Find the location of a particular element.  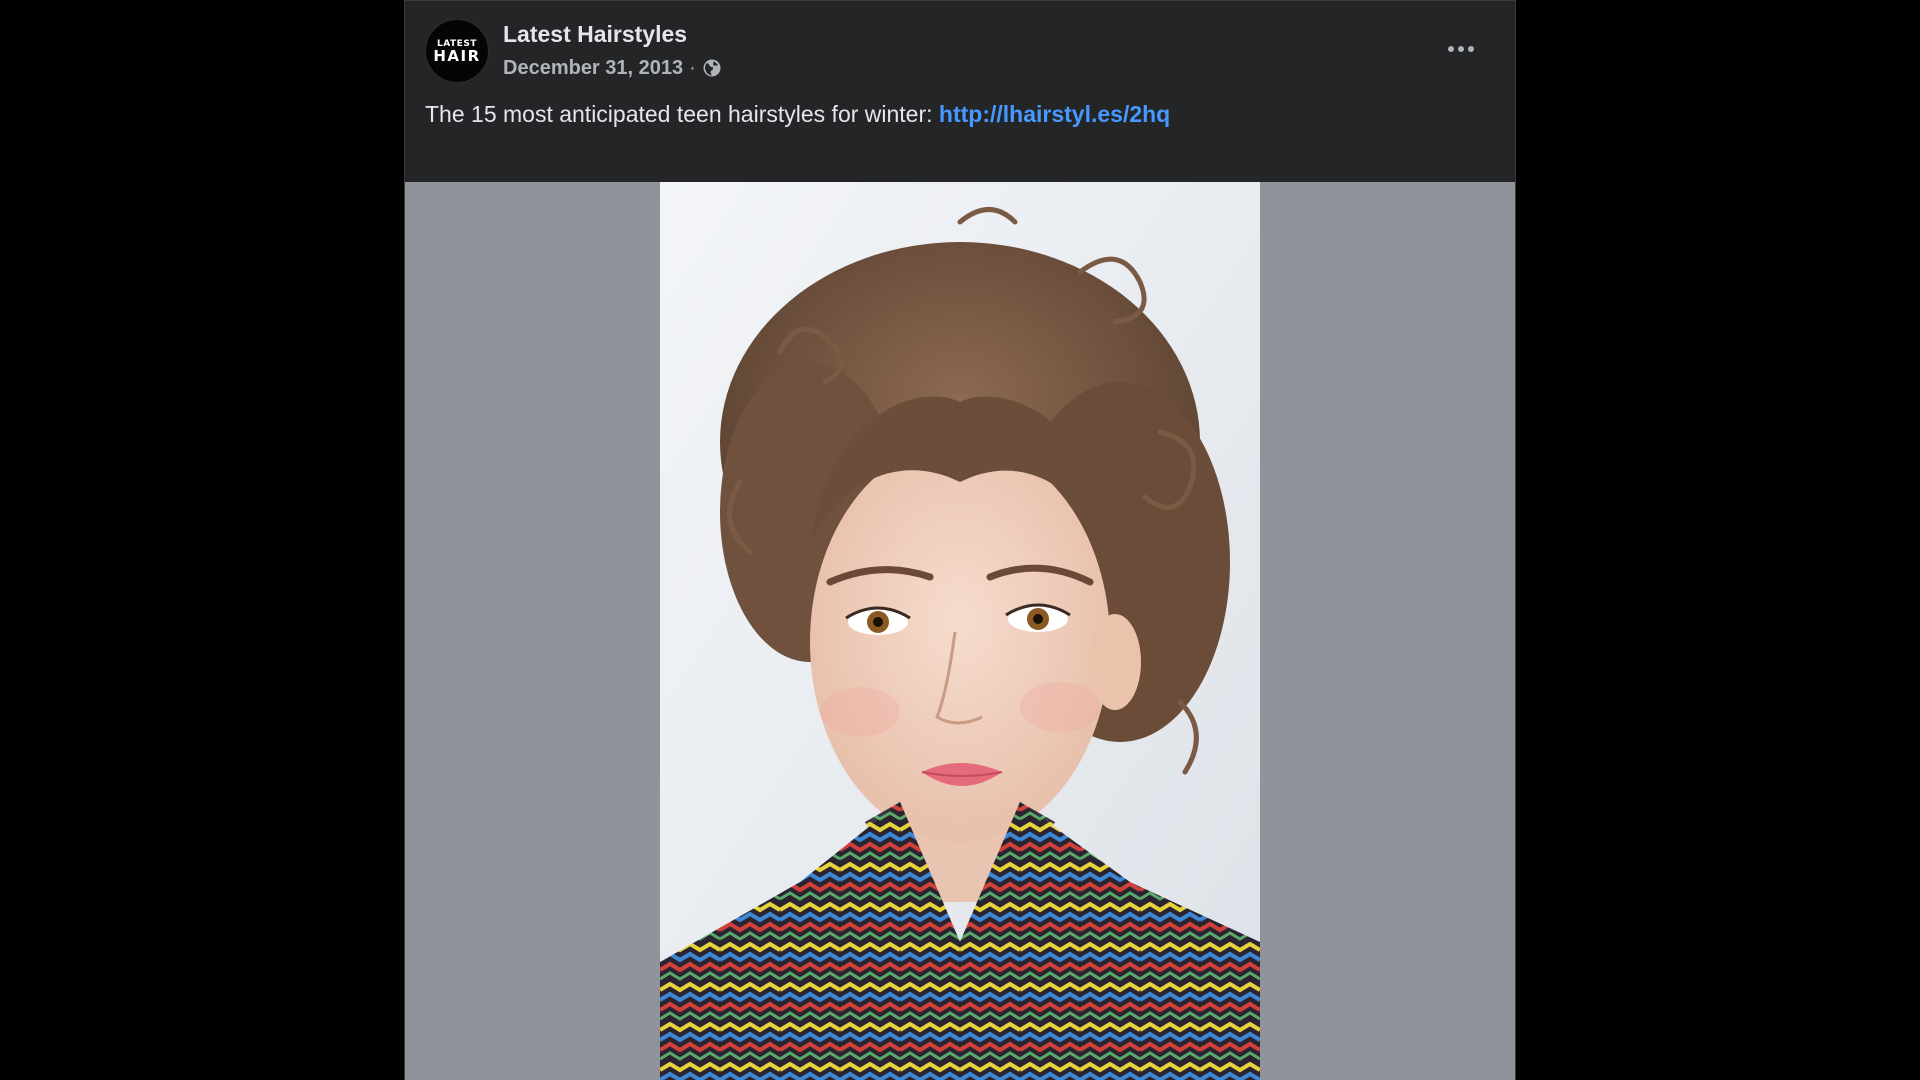

post-timestamp: December 31, 2013 is located at coordinates (593, 68).